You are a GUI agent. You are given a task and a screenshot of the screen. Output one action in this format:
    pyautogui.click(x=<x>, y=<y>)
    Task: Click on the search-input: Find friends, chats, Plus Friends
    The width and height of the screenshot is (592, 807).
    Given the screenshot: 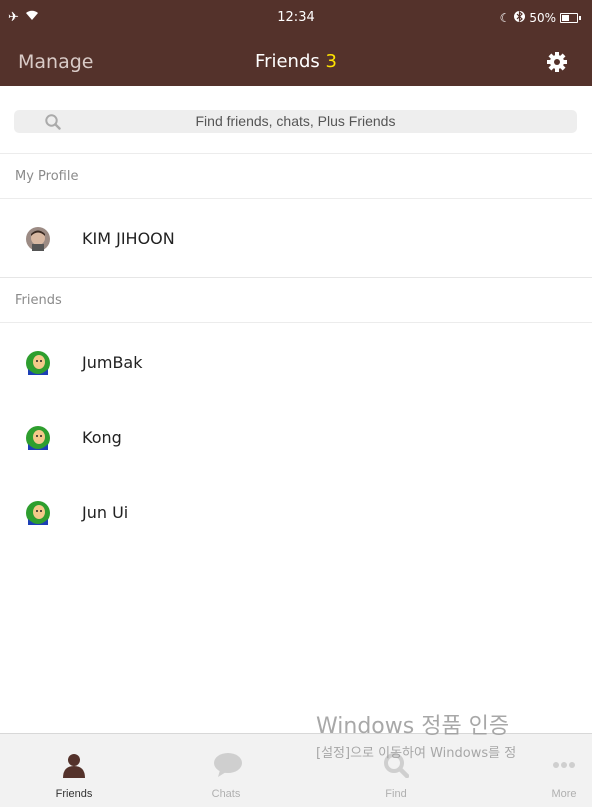 What is the action you would take?
    pyautogui.click(x=295, y=121)
    